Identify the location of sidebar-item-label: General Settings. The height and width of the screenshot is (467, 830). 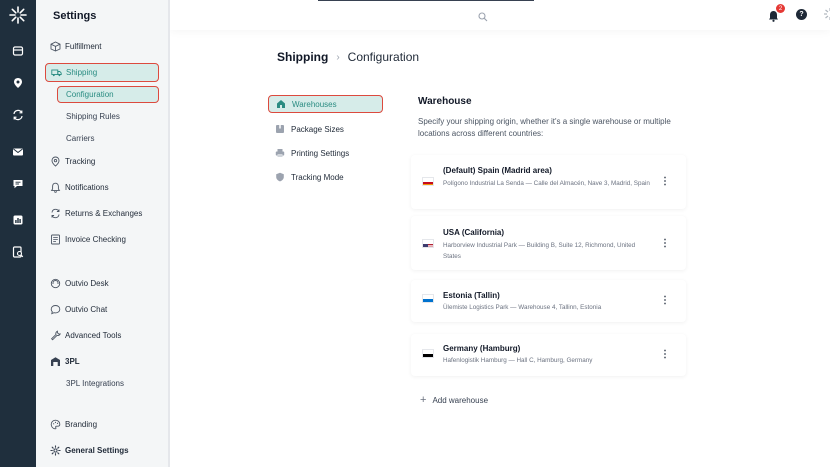
(97, 450).